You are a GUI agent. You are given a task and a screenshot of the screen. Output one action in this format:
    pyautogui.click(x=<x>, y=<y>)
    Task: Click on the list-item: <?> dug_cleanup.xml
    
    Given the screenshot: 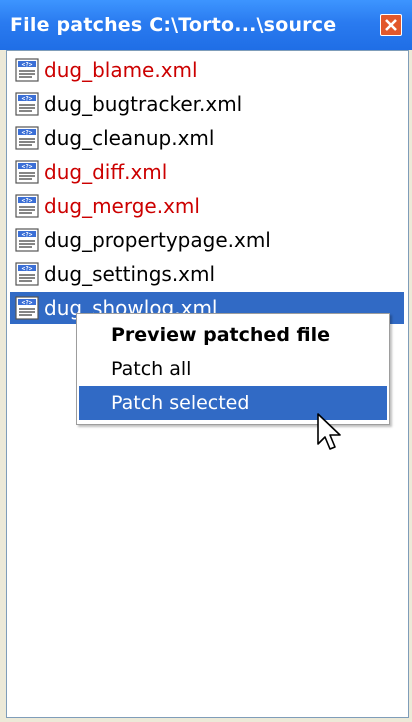 What is the action you would take?
    pyautogui.click(x=207, y=138)
    